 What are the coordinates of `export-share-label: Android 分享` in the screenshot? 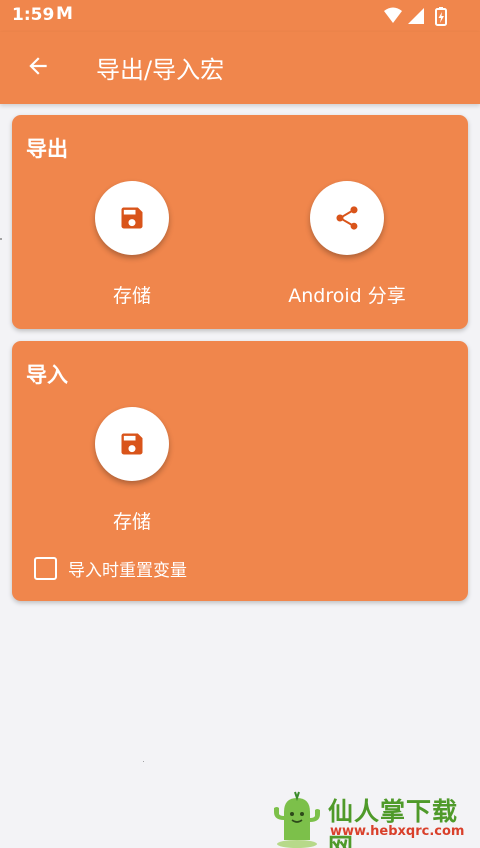 It's located at (347, 296).